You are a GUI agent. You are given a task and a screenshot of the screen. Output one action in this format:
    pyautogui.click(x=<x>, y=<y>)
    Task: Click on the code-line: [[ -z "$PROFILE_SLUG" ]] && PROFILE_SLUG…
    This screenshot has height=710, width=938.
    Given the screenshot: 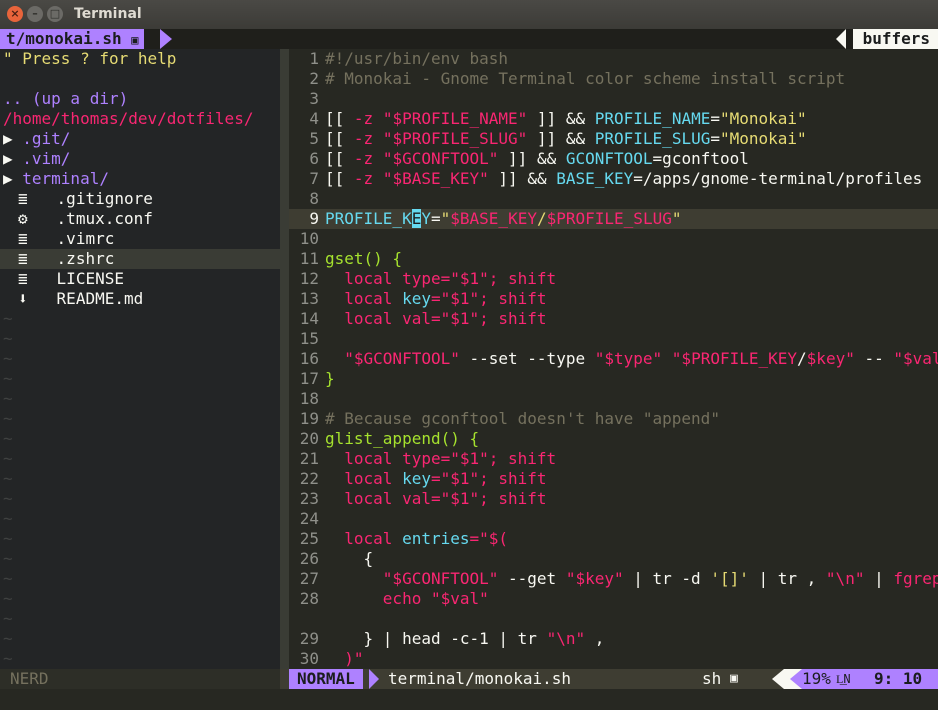 What is the action you would take?
    pyautogui.click(x=566, y=138)
    